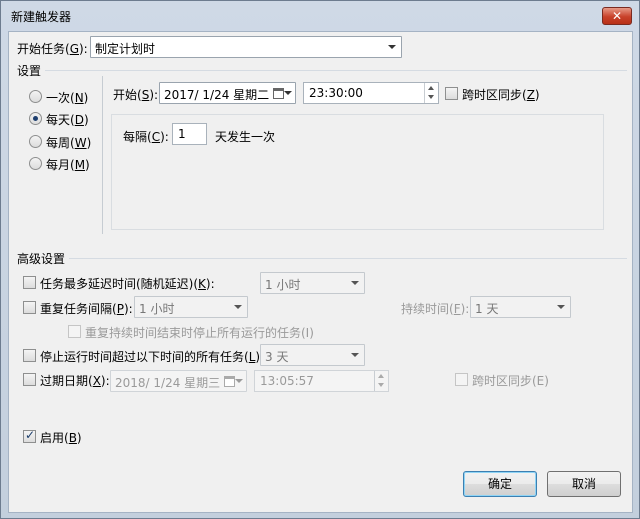 Image resolution: width=640 pixels, height=519 pixels. I want to click on advanced-group-title: 高级设置, so click(41, 259).